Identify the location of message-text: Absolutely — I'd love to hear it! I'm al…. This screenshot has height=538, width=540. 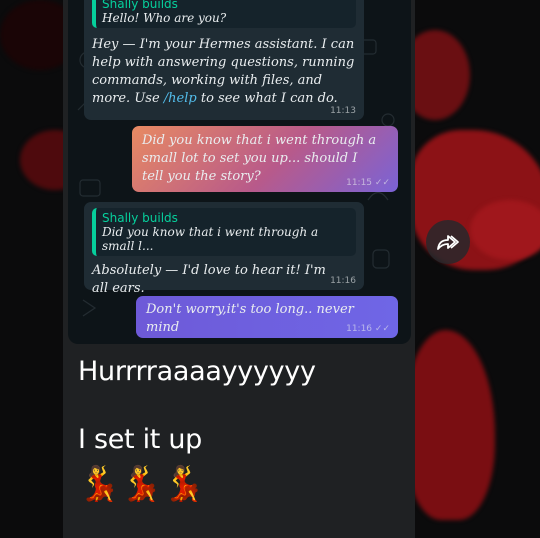
(209, 279).